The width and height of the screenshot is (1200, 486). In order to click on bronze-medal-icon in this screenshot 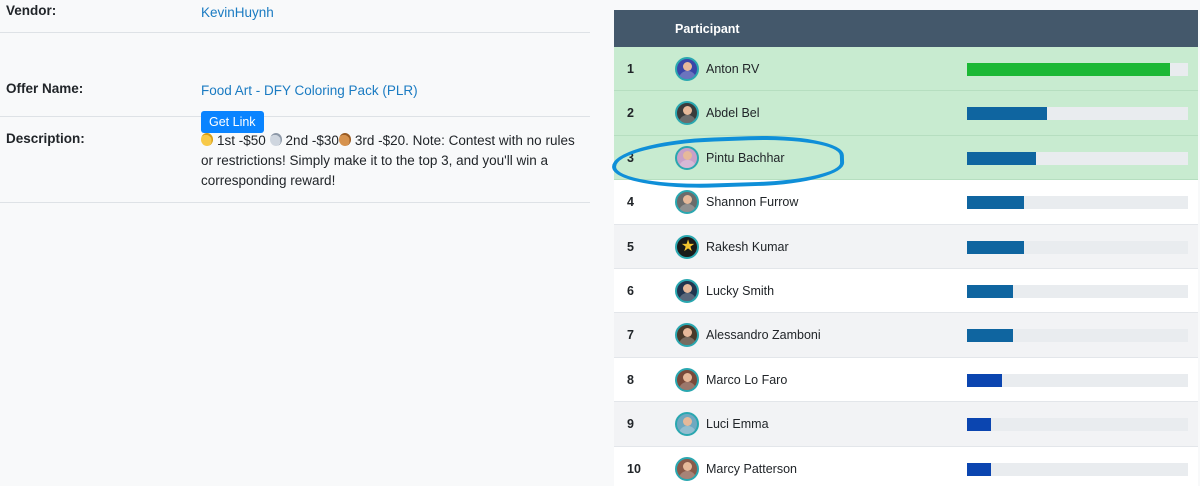, I will do `click(344, 139)`.